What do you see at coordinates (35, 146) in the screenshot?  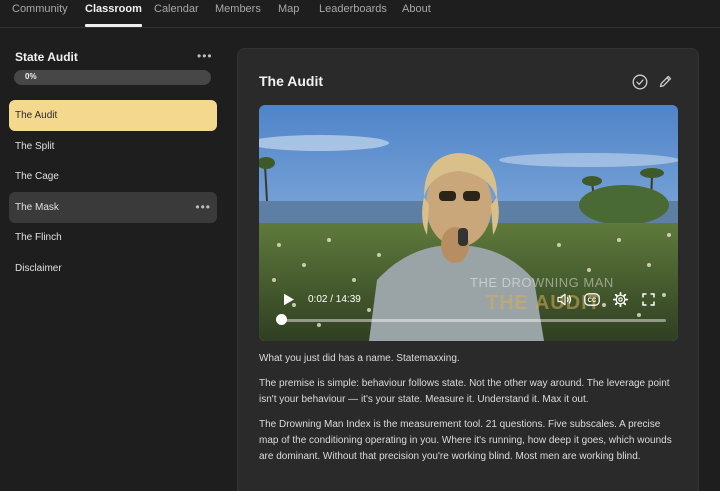 I see `lesson-label: The Split` at bounding box center [35, 146].